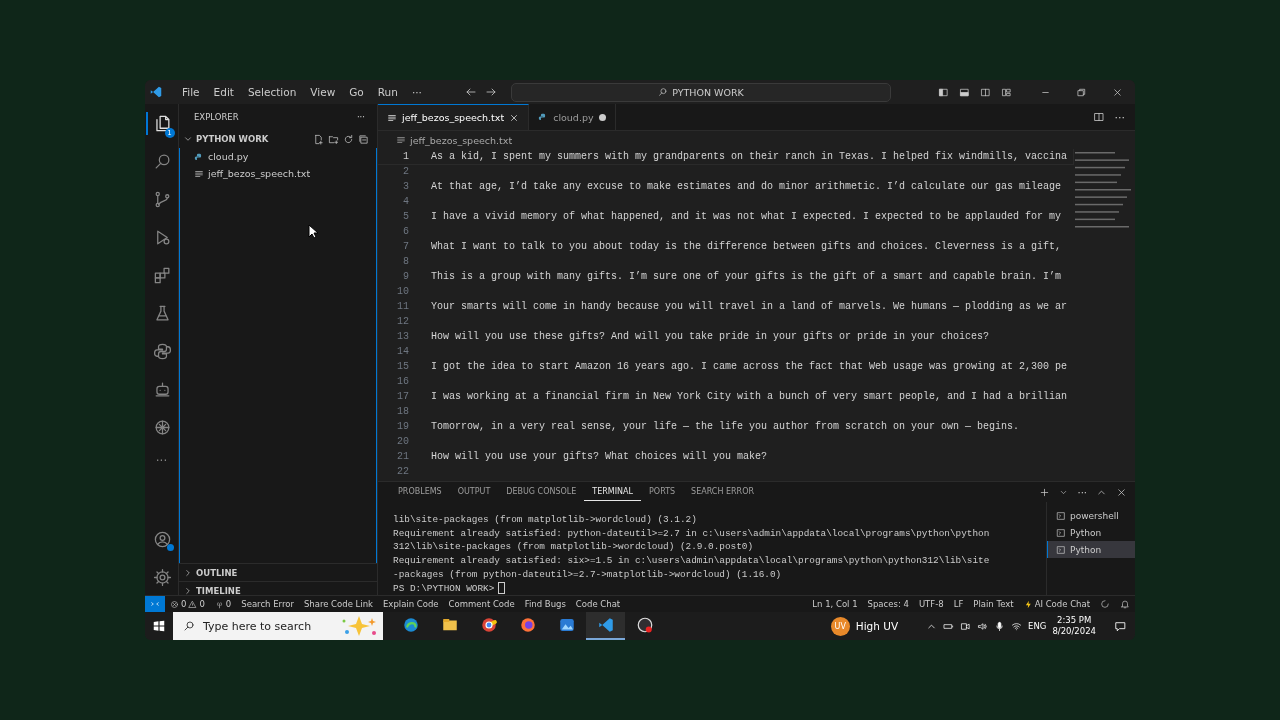  What do you see at coordinates (985, 92) in the screenshot?
I see `split-toggle-icon` at bounding box center [985, 92].